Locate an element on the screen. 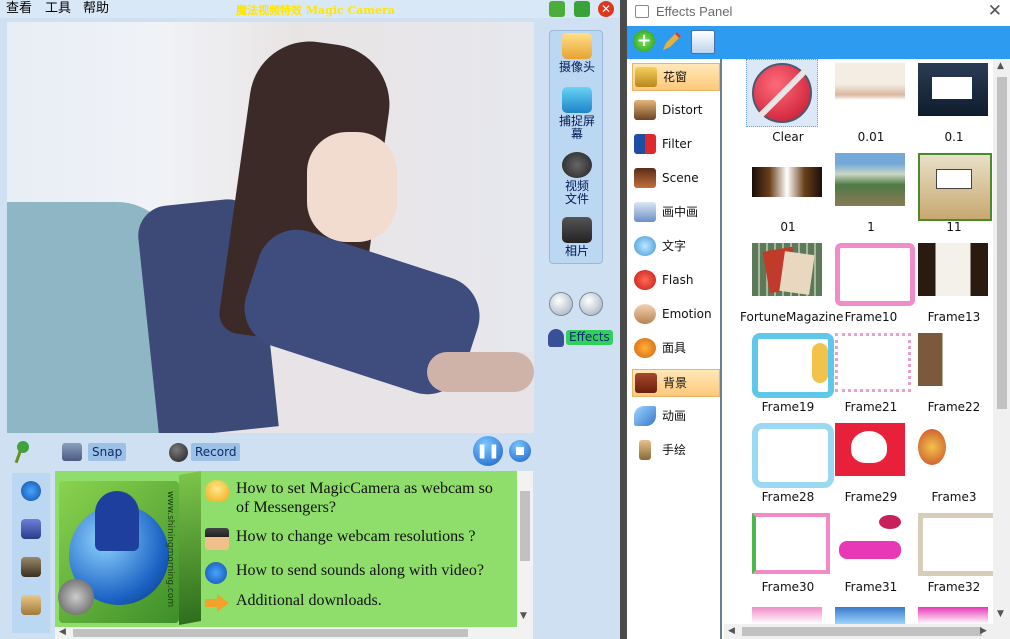  thumbnails-vertical-scrollbar: ▲ ▼ is located at coordinates (1001, 341).